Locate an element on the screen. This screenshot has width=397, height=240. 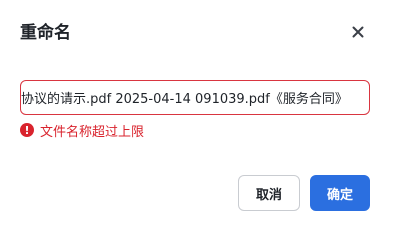
dialog-title: 重命名 is located at coordinates (45, 33).